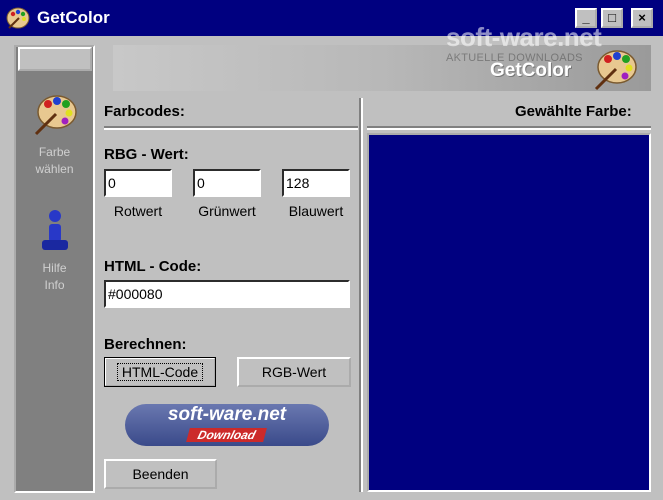  What do you see at coordinates (138, 183) in the screenshot?
I see `red-value-input` at bounding box center [138, 183].